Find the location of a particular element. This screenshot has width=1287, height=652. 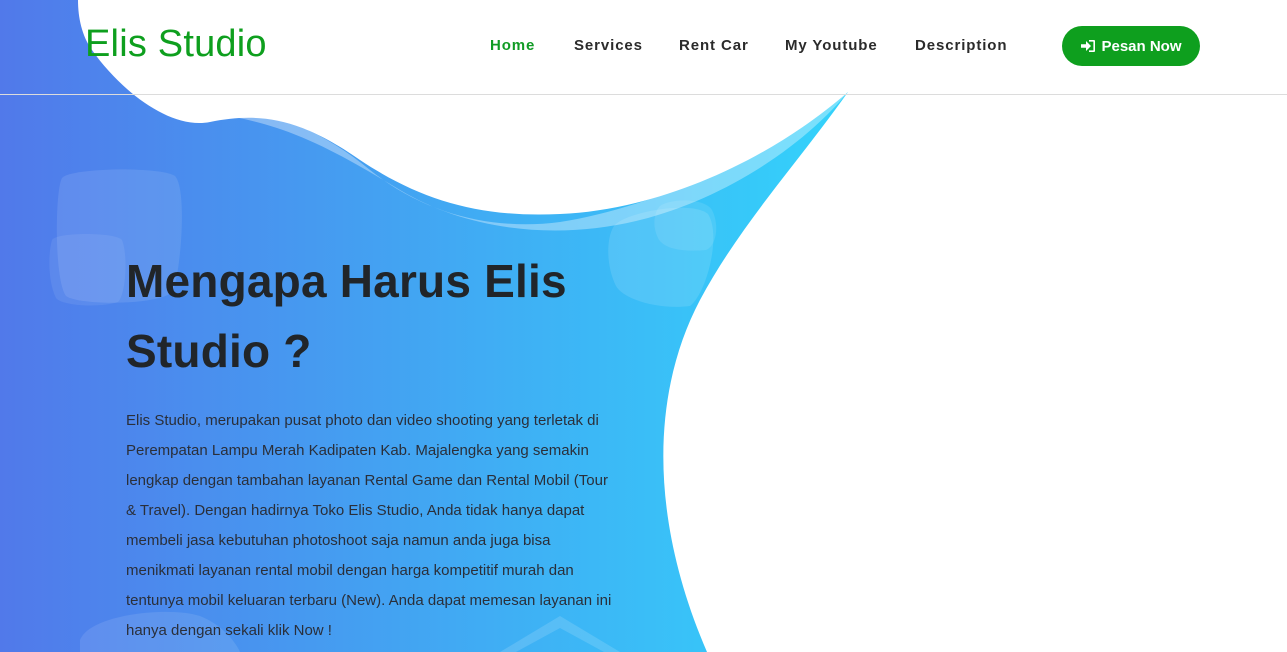

nav-link-home: Home is located at coordinates (512, 46).